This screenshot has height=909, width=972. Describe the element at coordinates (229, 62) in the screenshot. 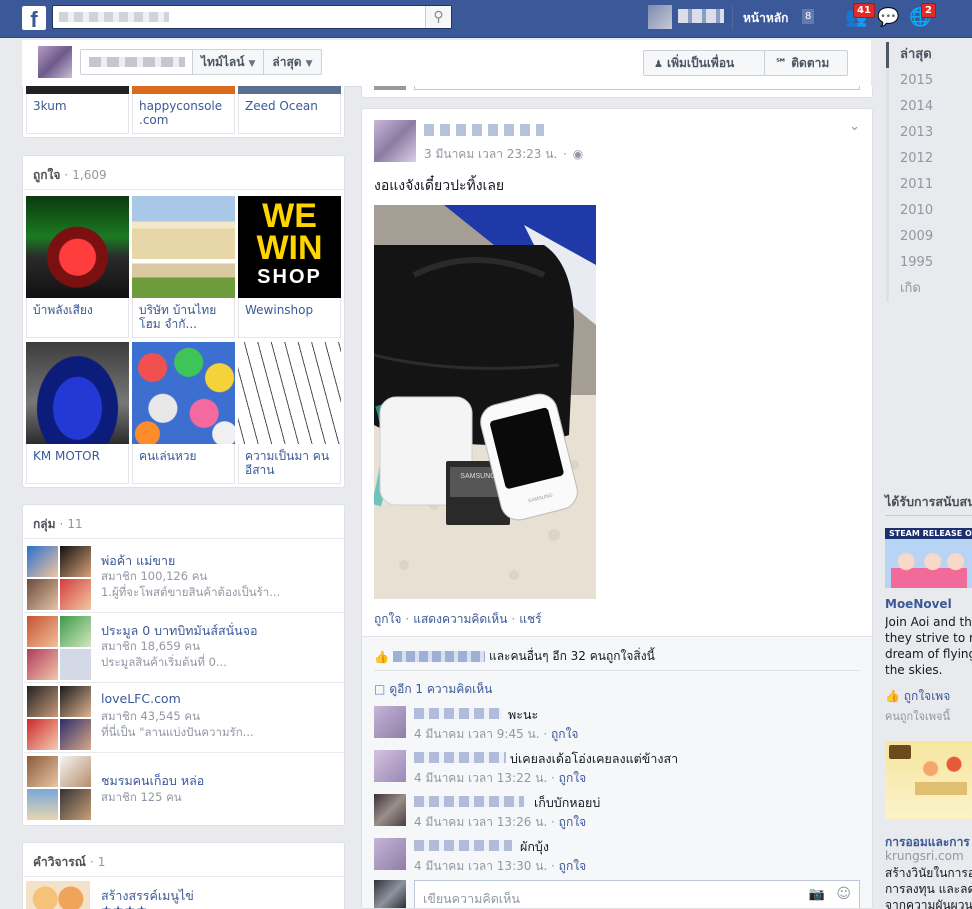

I see `timeline-dropdown: ไทม์ไลน์ ▼` at that location.